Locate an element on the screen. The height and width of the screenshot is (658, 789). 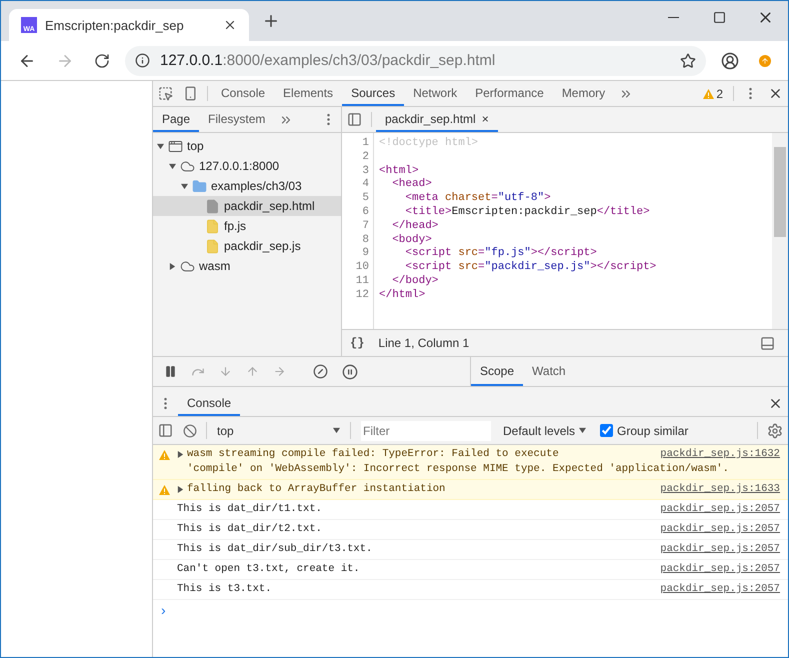
code-line: </body> is located at coordinates (414, 280).